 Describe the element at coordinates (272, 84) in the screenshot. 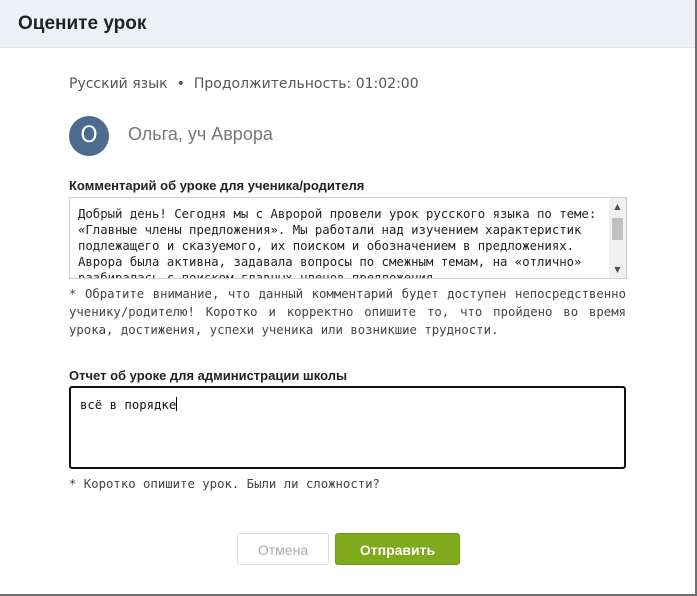

I see `duration-label: Продолжительность:` at that location.